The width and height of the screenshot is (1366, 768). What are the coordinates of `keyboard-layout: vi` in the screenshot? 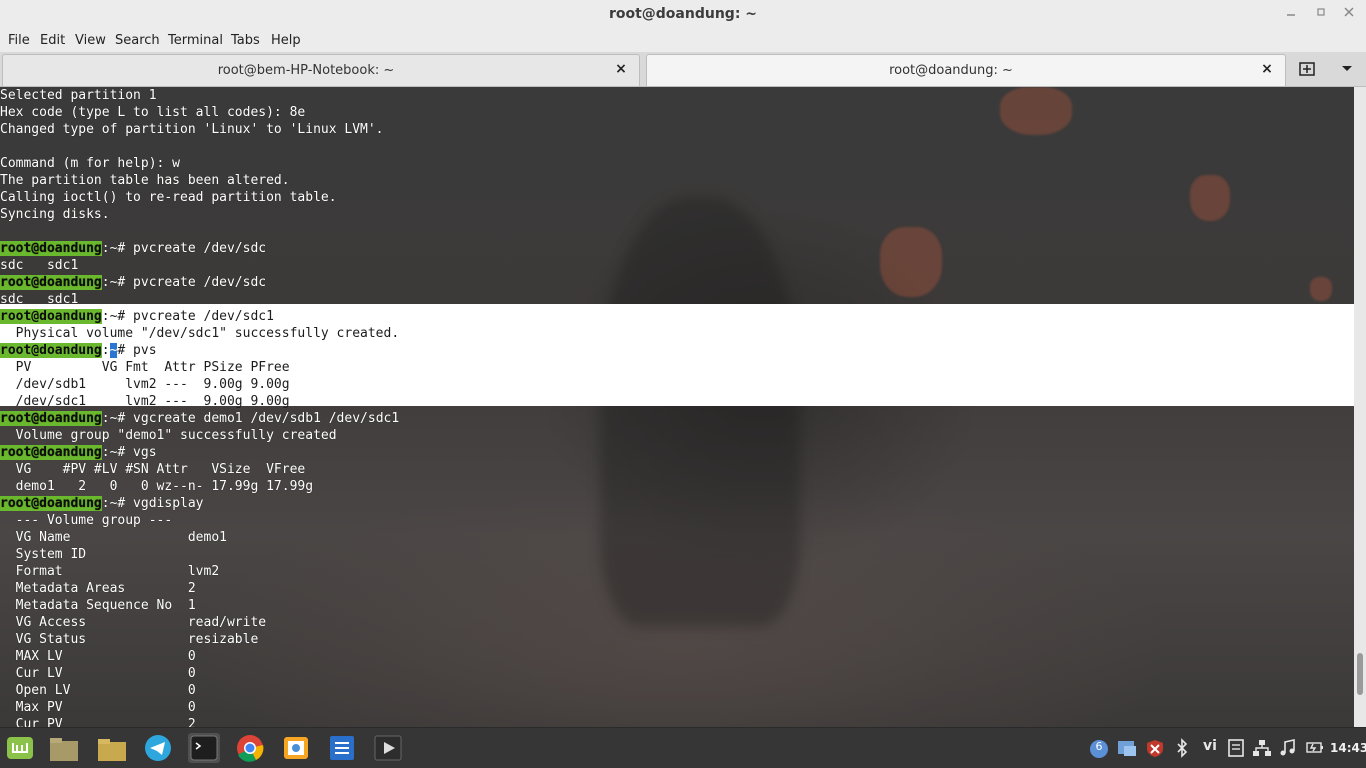 It's located at (1210, 748).